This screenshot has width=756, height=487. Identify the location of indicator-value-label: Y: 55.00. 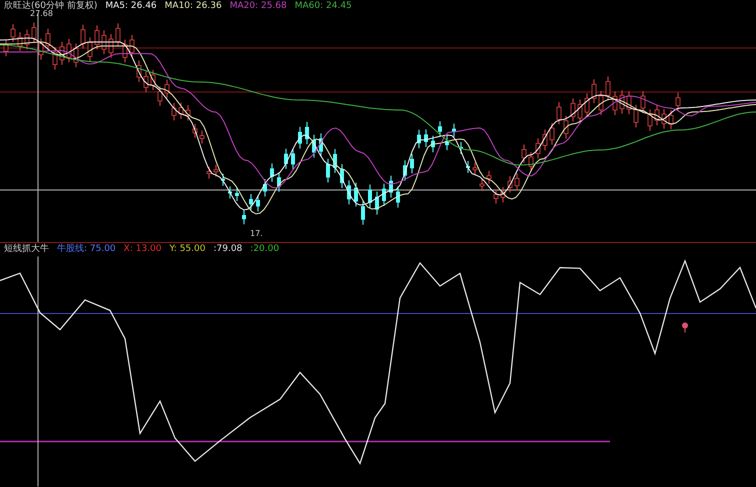
(188, 249).